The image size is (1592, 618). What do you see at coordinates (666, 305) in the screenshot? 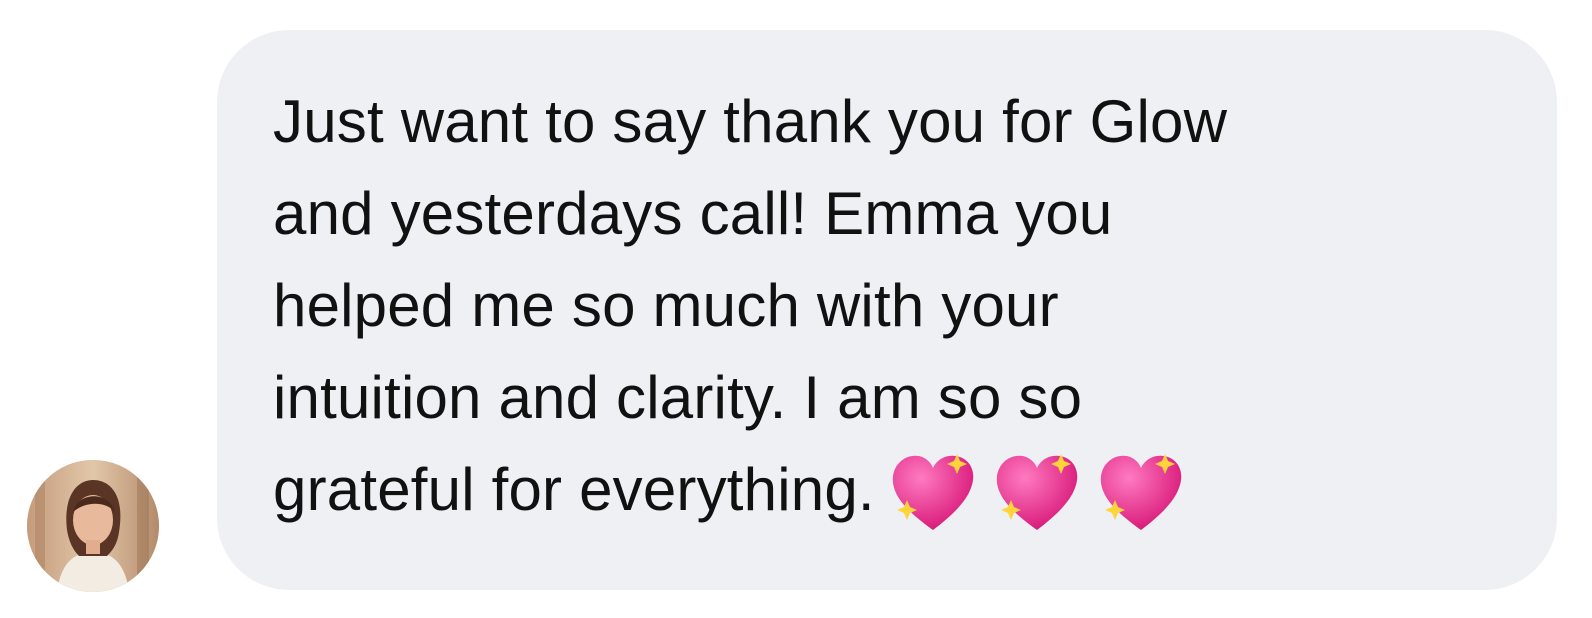
I see `message-line: helped me so much with your` at bounding box center [666, 305].